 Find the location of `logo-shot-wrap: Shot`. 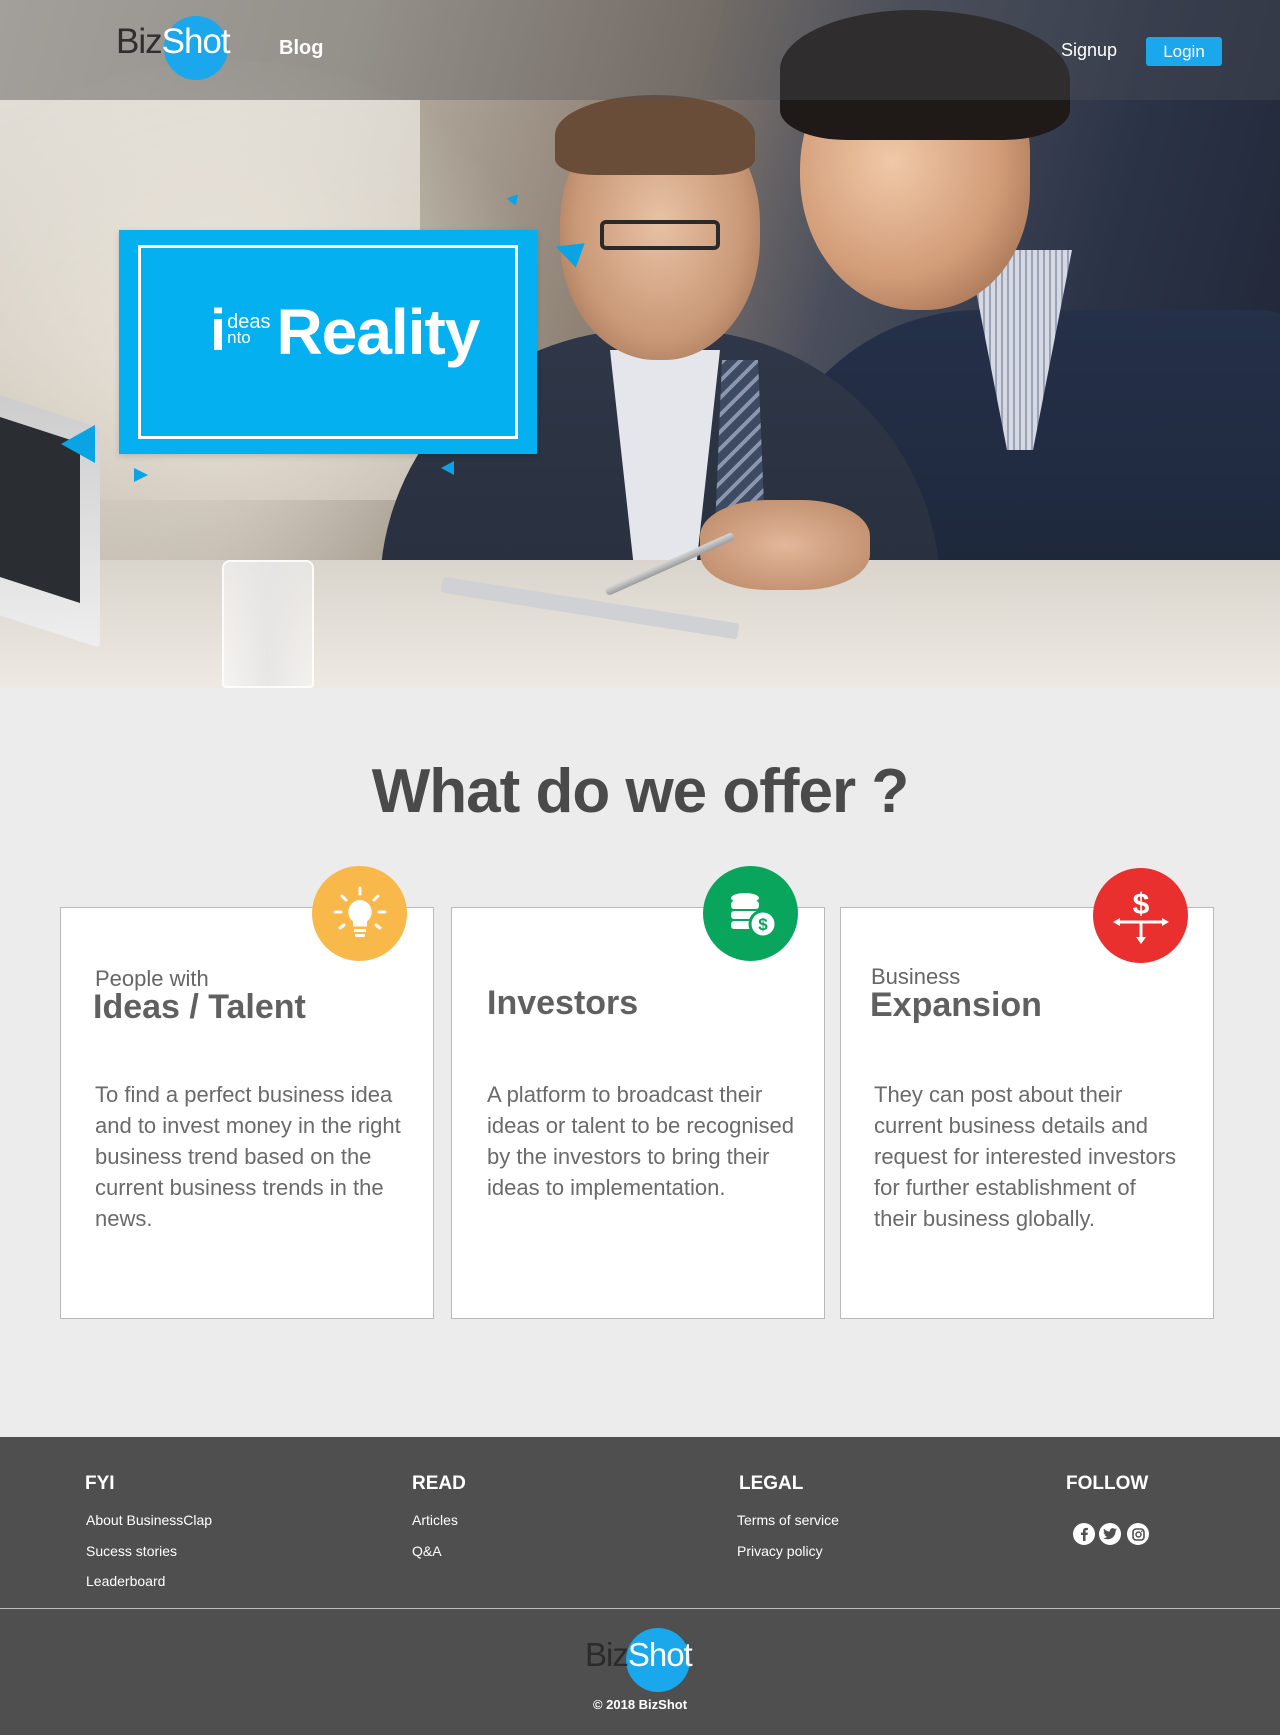

logo-shot-wrap: Shot is located at coordinates (196, 48).